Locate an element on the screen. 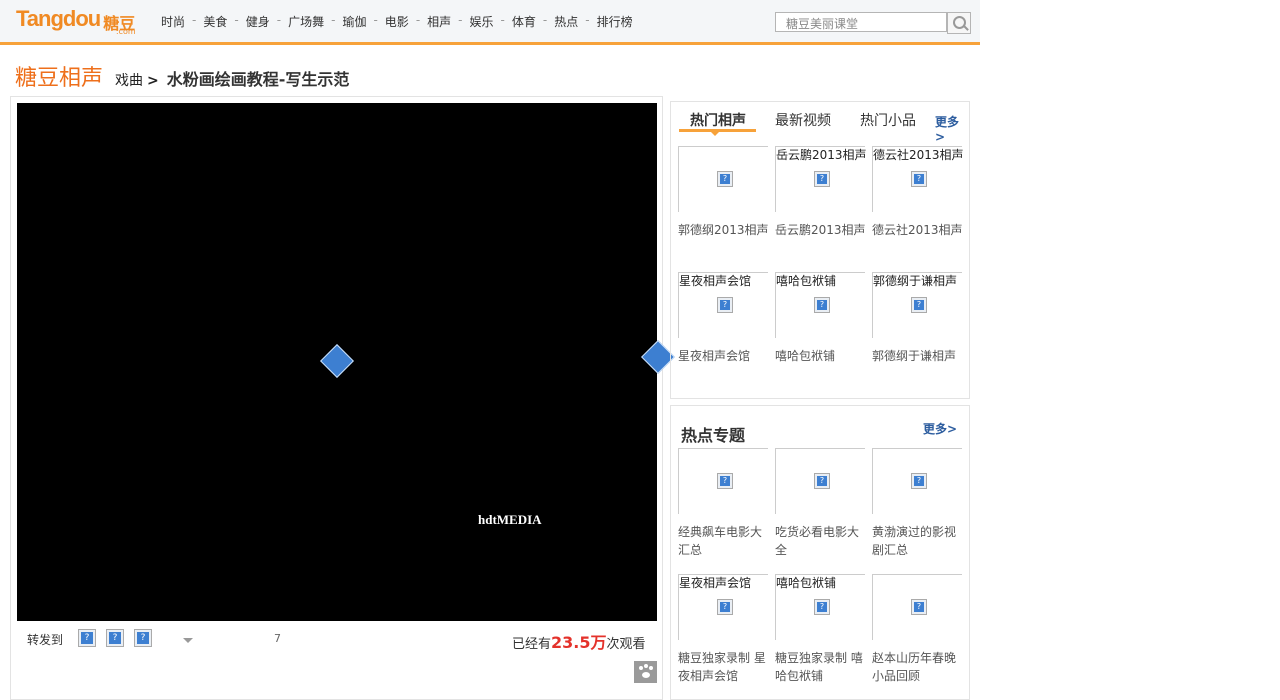 The width and height of the screenshot is (1280, 700). video-thumbnail: 岳云鹏2013相声? is located at coordinates (821, 179).